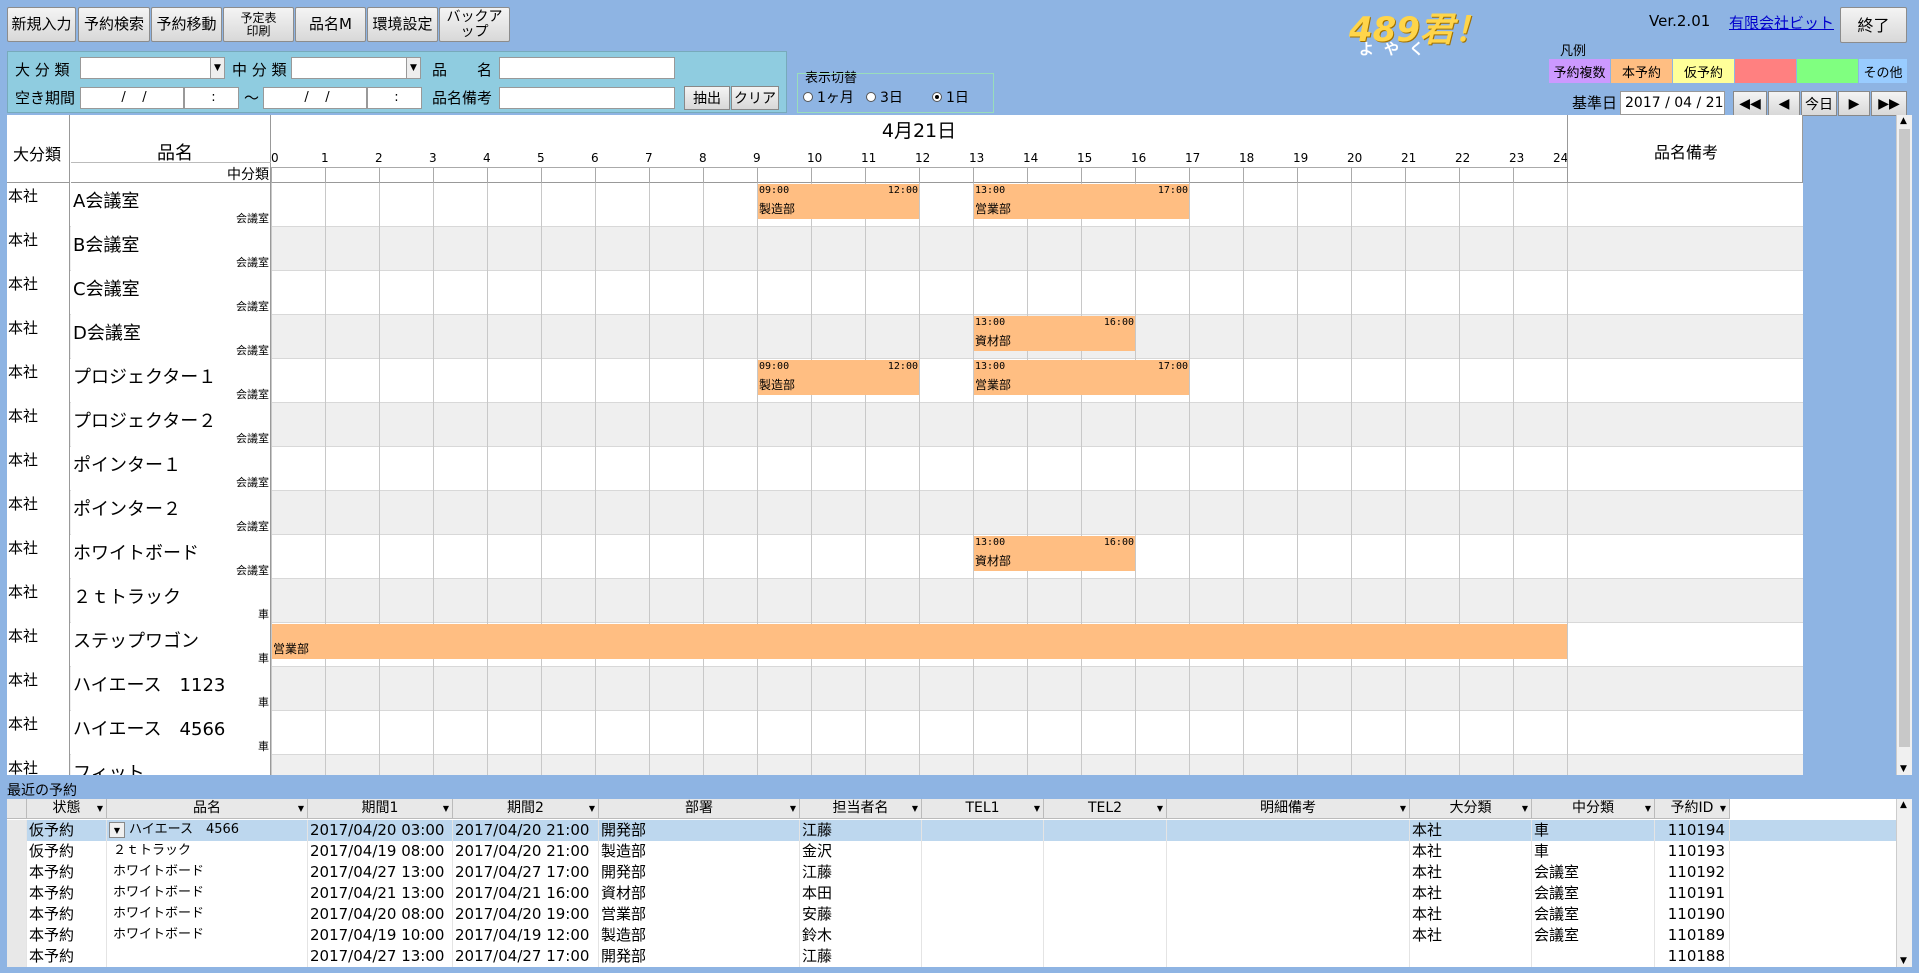 This screenshot has height=973, width=1919. I want to click on table-cell: 2017/04/21 13:00, so click(380, 893).